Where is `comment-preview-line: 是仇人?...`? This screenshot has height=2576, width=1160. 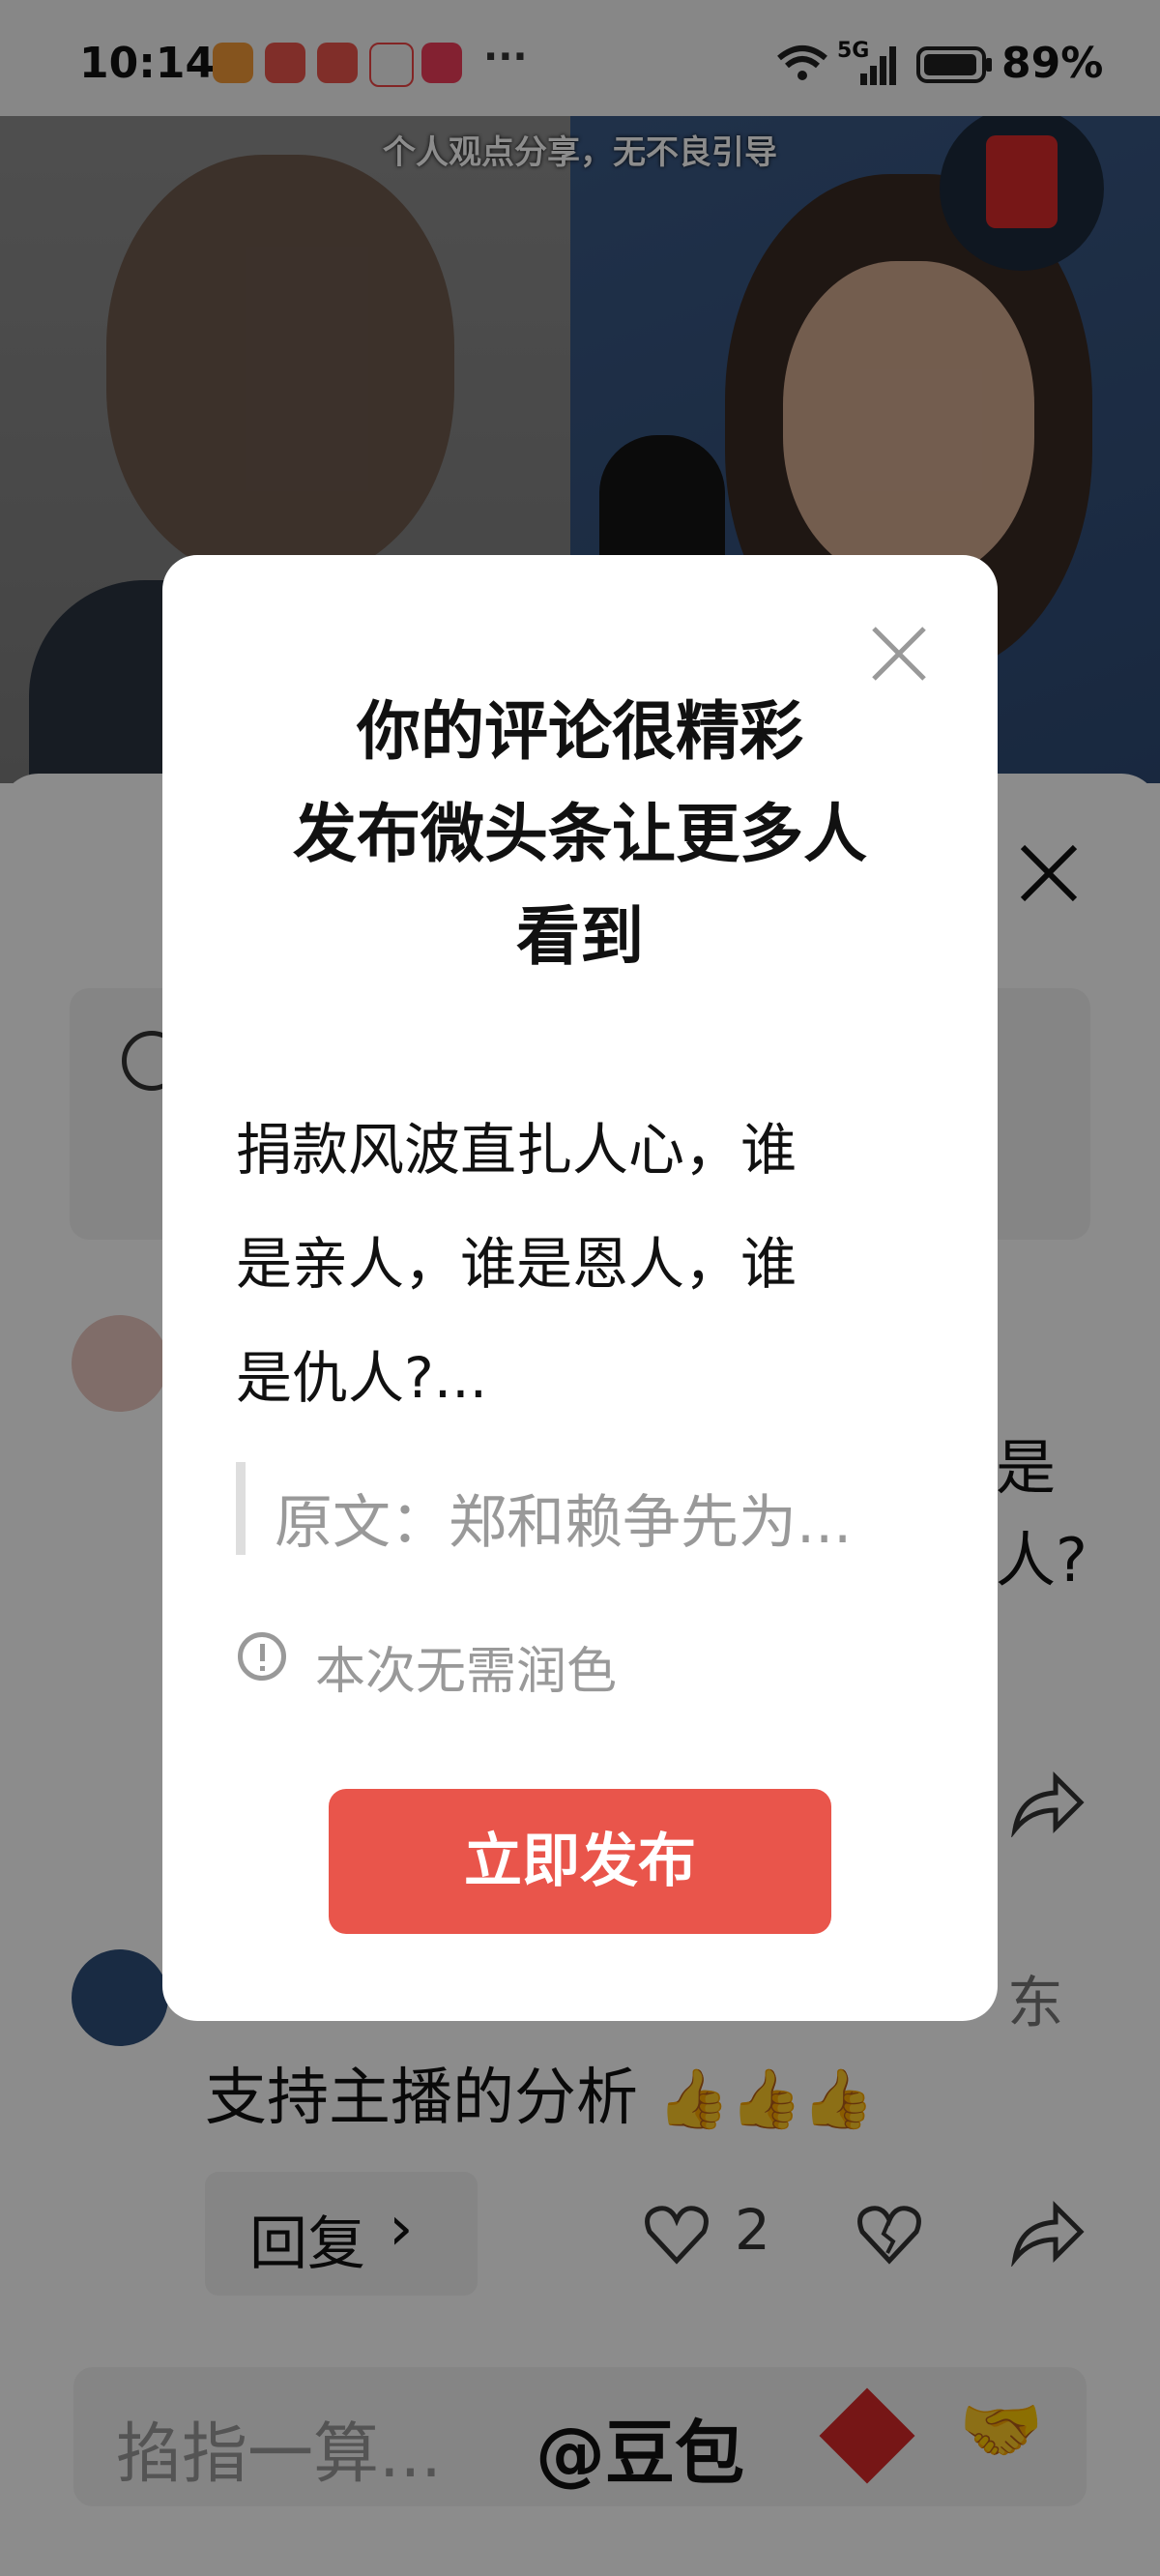
comment-preview-line: 是仇人?... is located at coordinates (362, 1378).